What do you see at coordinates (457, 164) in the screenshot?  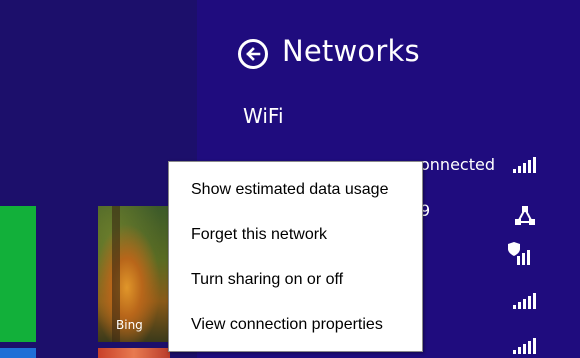 I see `network-status-text: onnected` at bounding box center [457, 164].